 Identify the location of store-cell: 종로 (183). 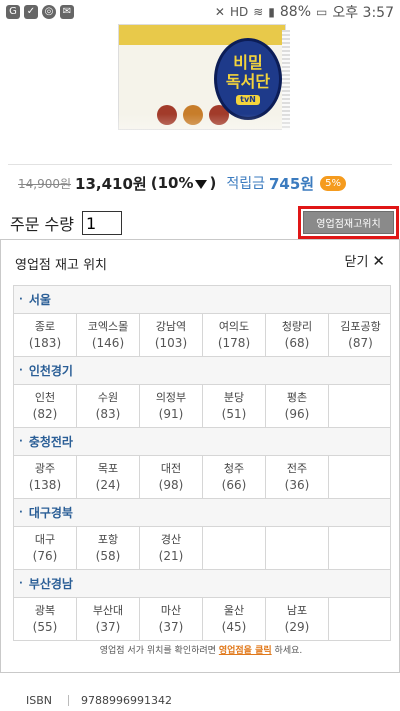
(45, 335).